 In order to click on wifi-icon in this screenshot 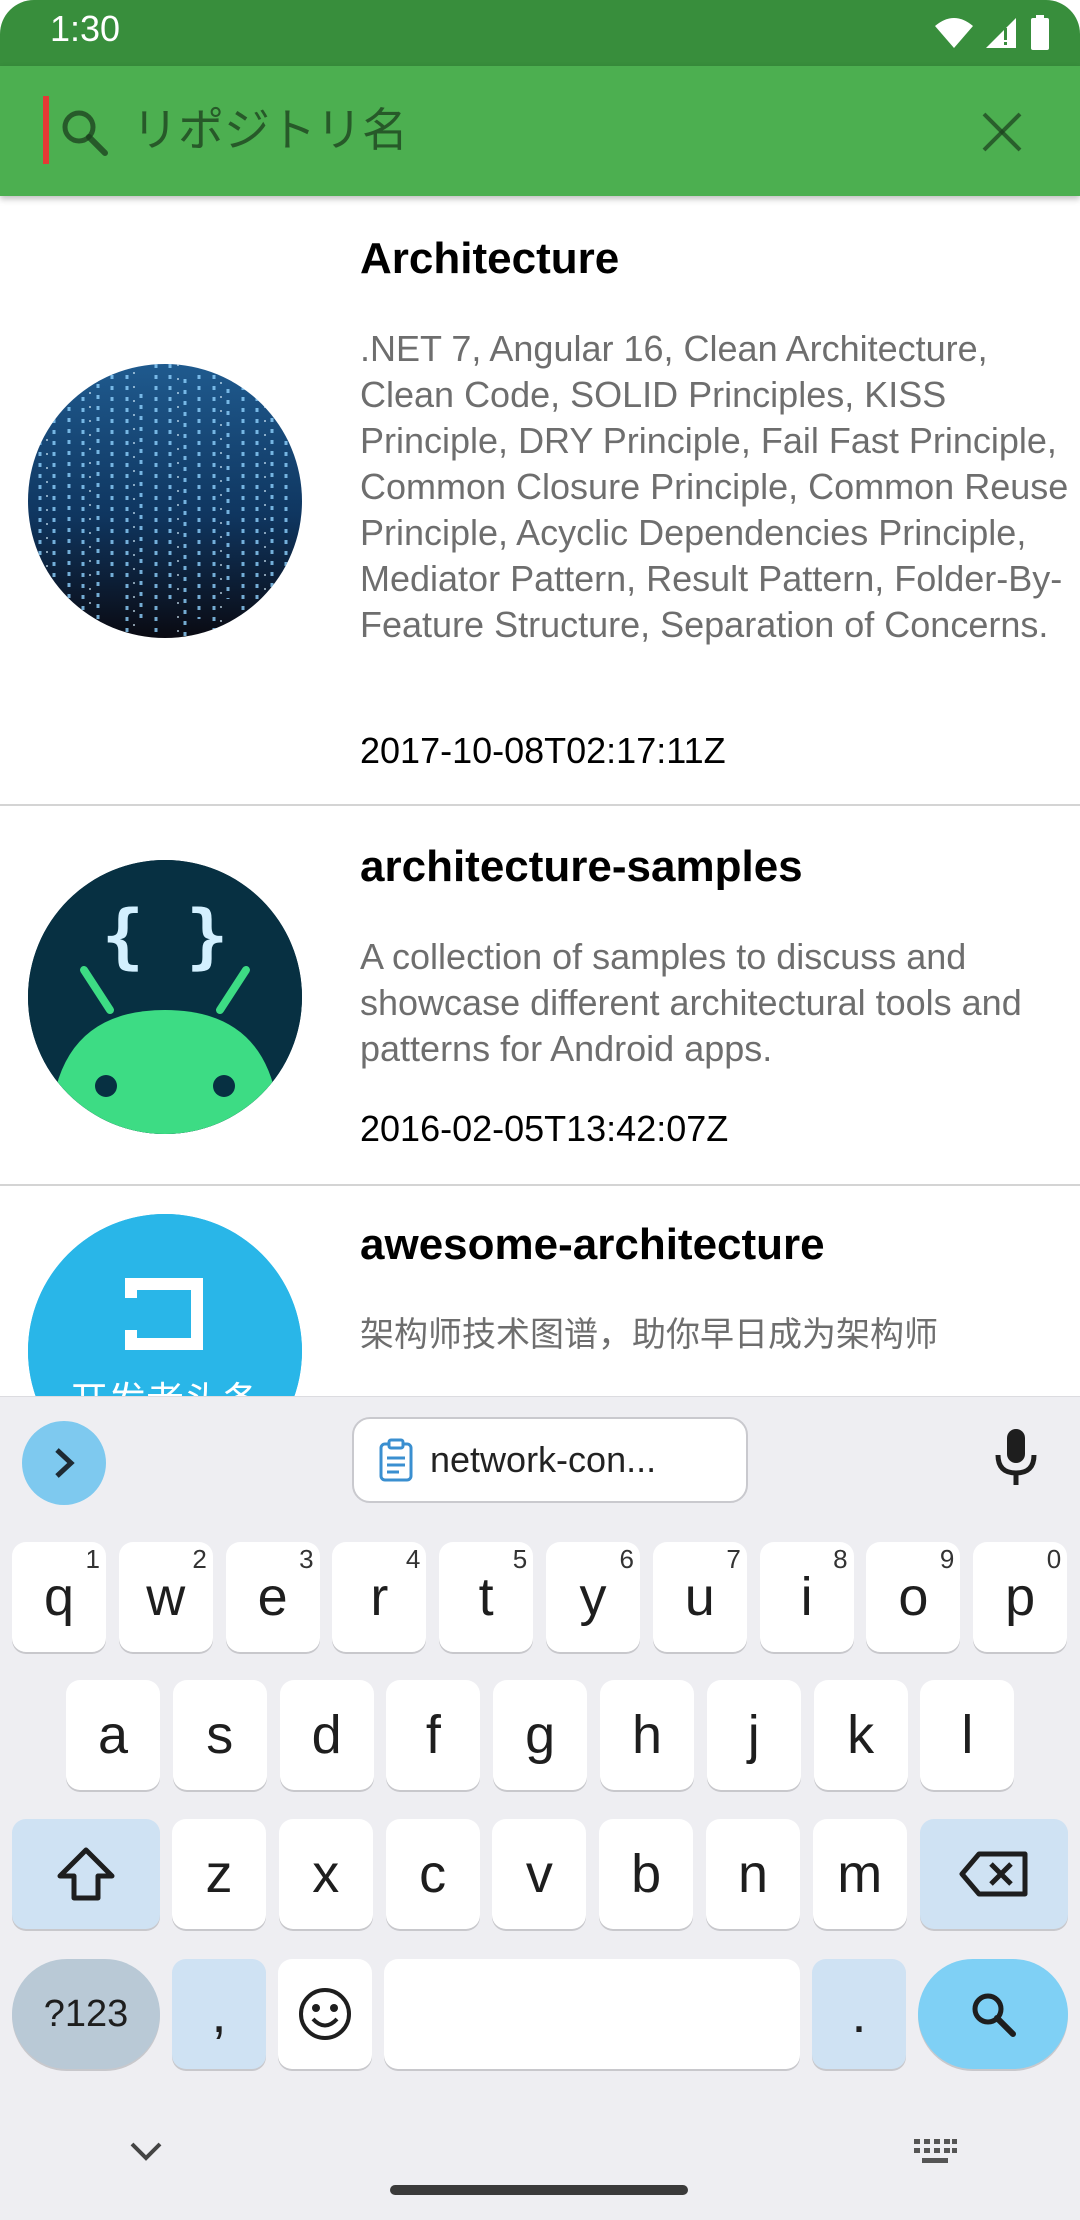, I will do `click(954, 33)`.